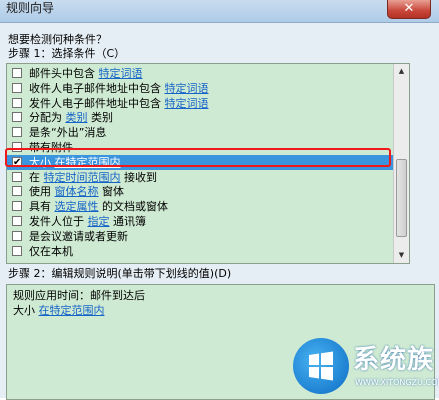 This screenshot has height=400, width=439. I want to click on condition-text: 接收到, so click(138, 177).